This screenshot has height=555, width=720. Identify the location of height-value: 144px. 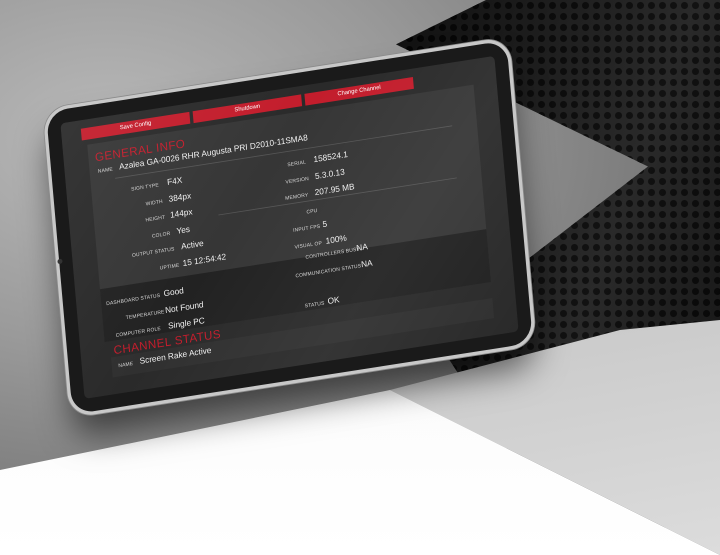
(181, 214).